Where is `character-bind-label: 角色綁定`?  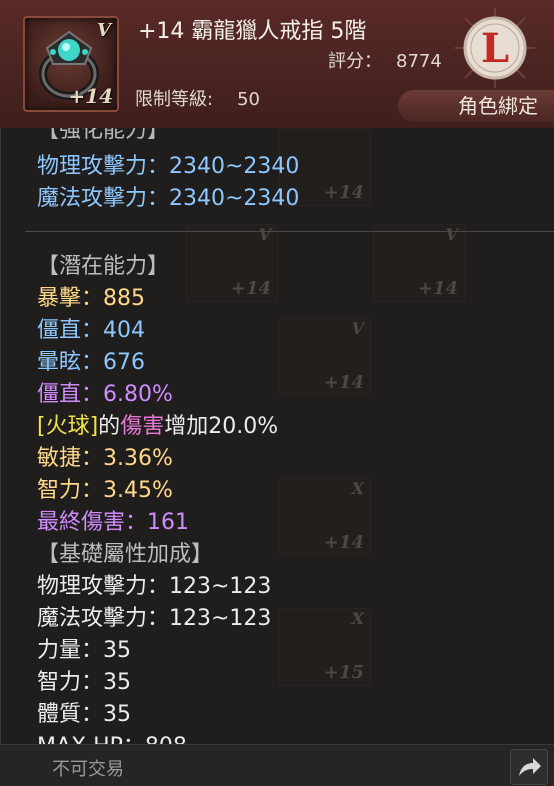 character-bind-label: 角色綁定 is located at coordinates (476, 106).